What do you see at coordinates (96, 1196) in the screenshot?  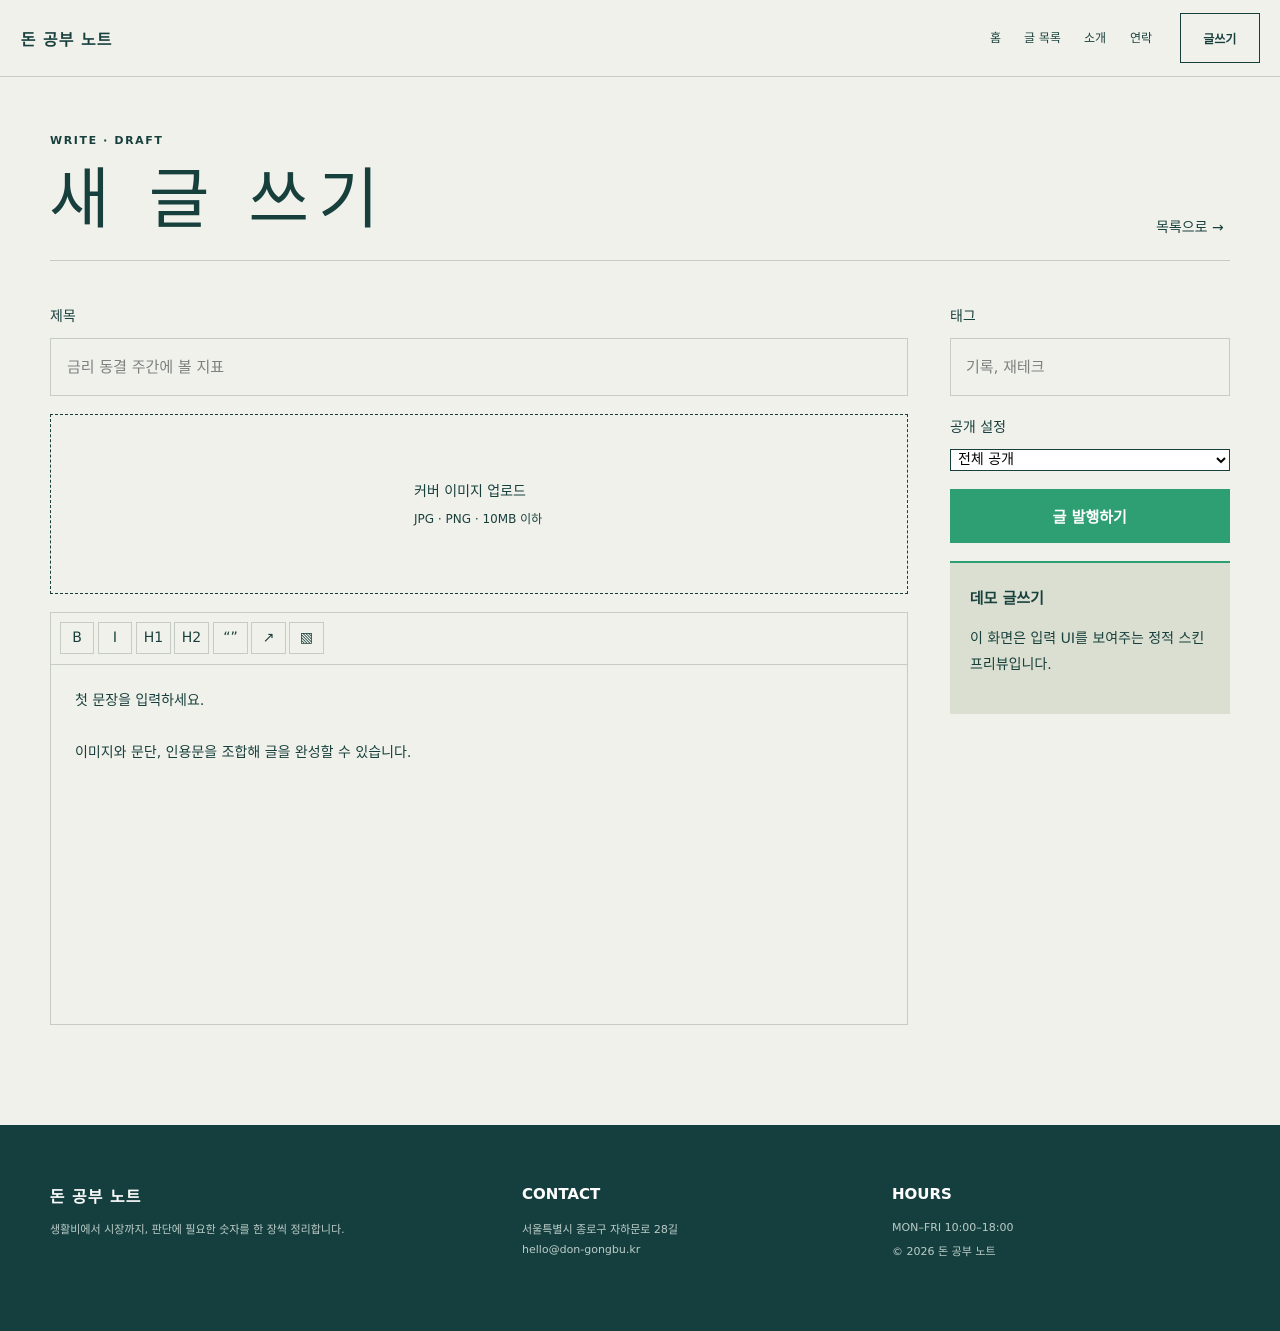 I see `footer-brand: 돈 공부 노트` at bounding box center [96, 1196].